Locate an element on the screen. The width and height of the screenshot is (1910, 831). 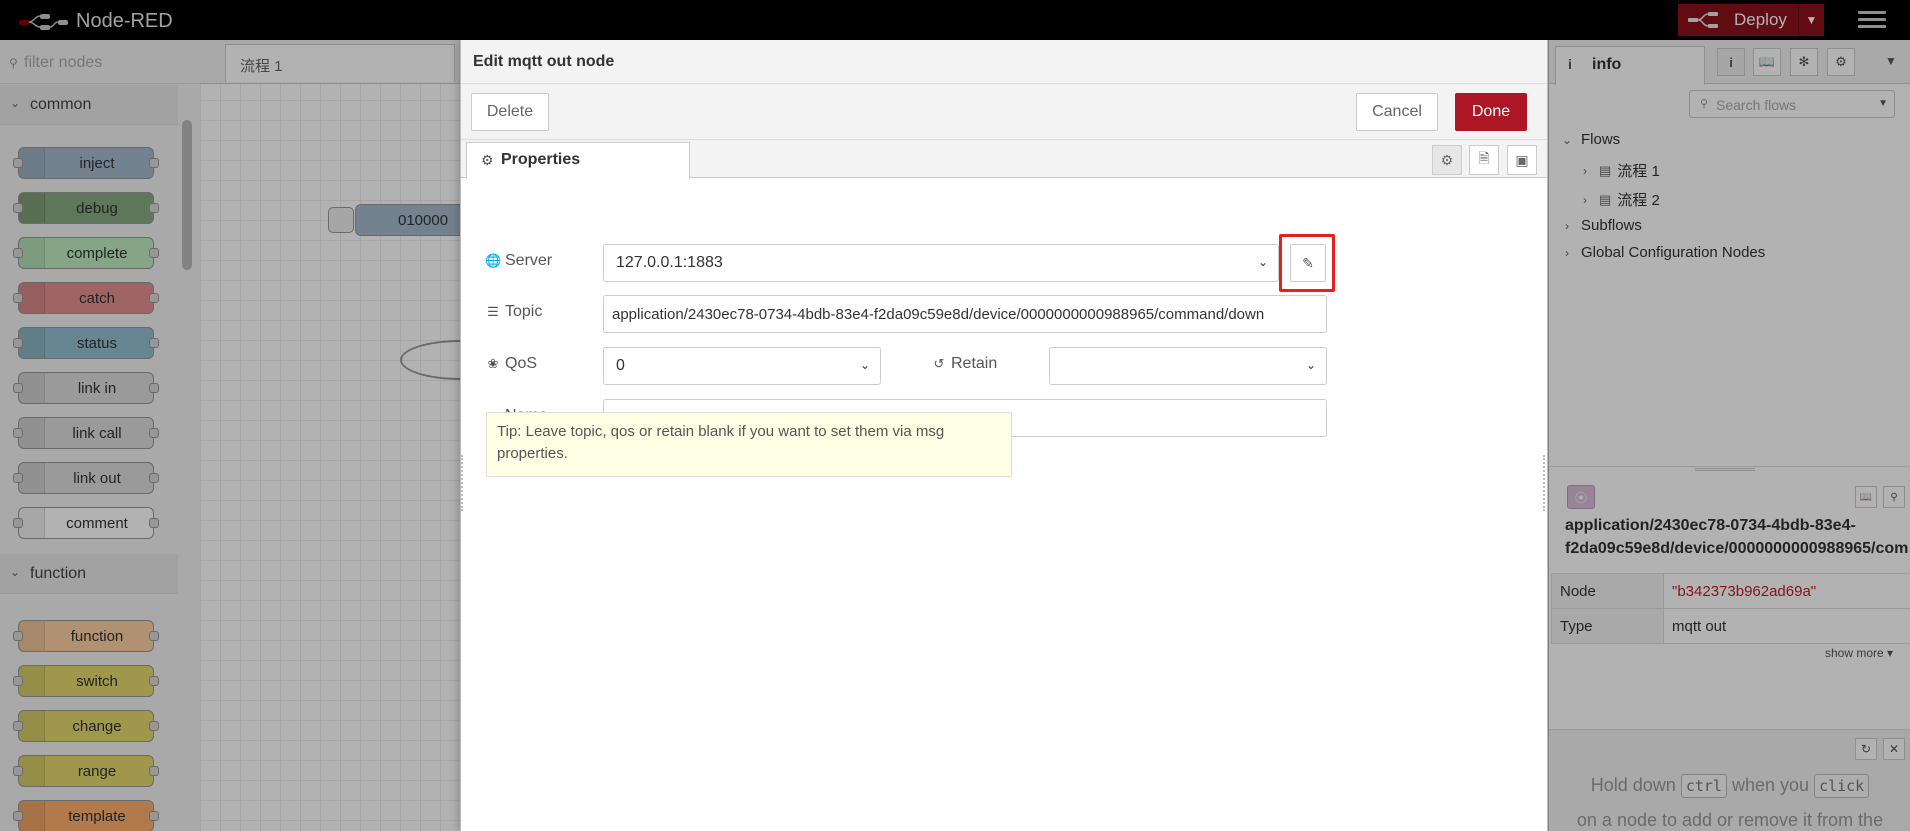
tray-title: Edit mqtt out node is located at coordinates (544, 61).